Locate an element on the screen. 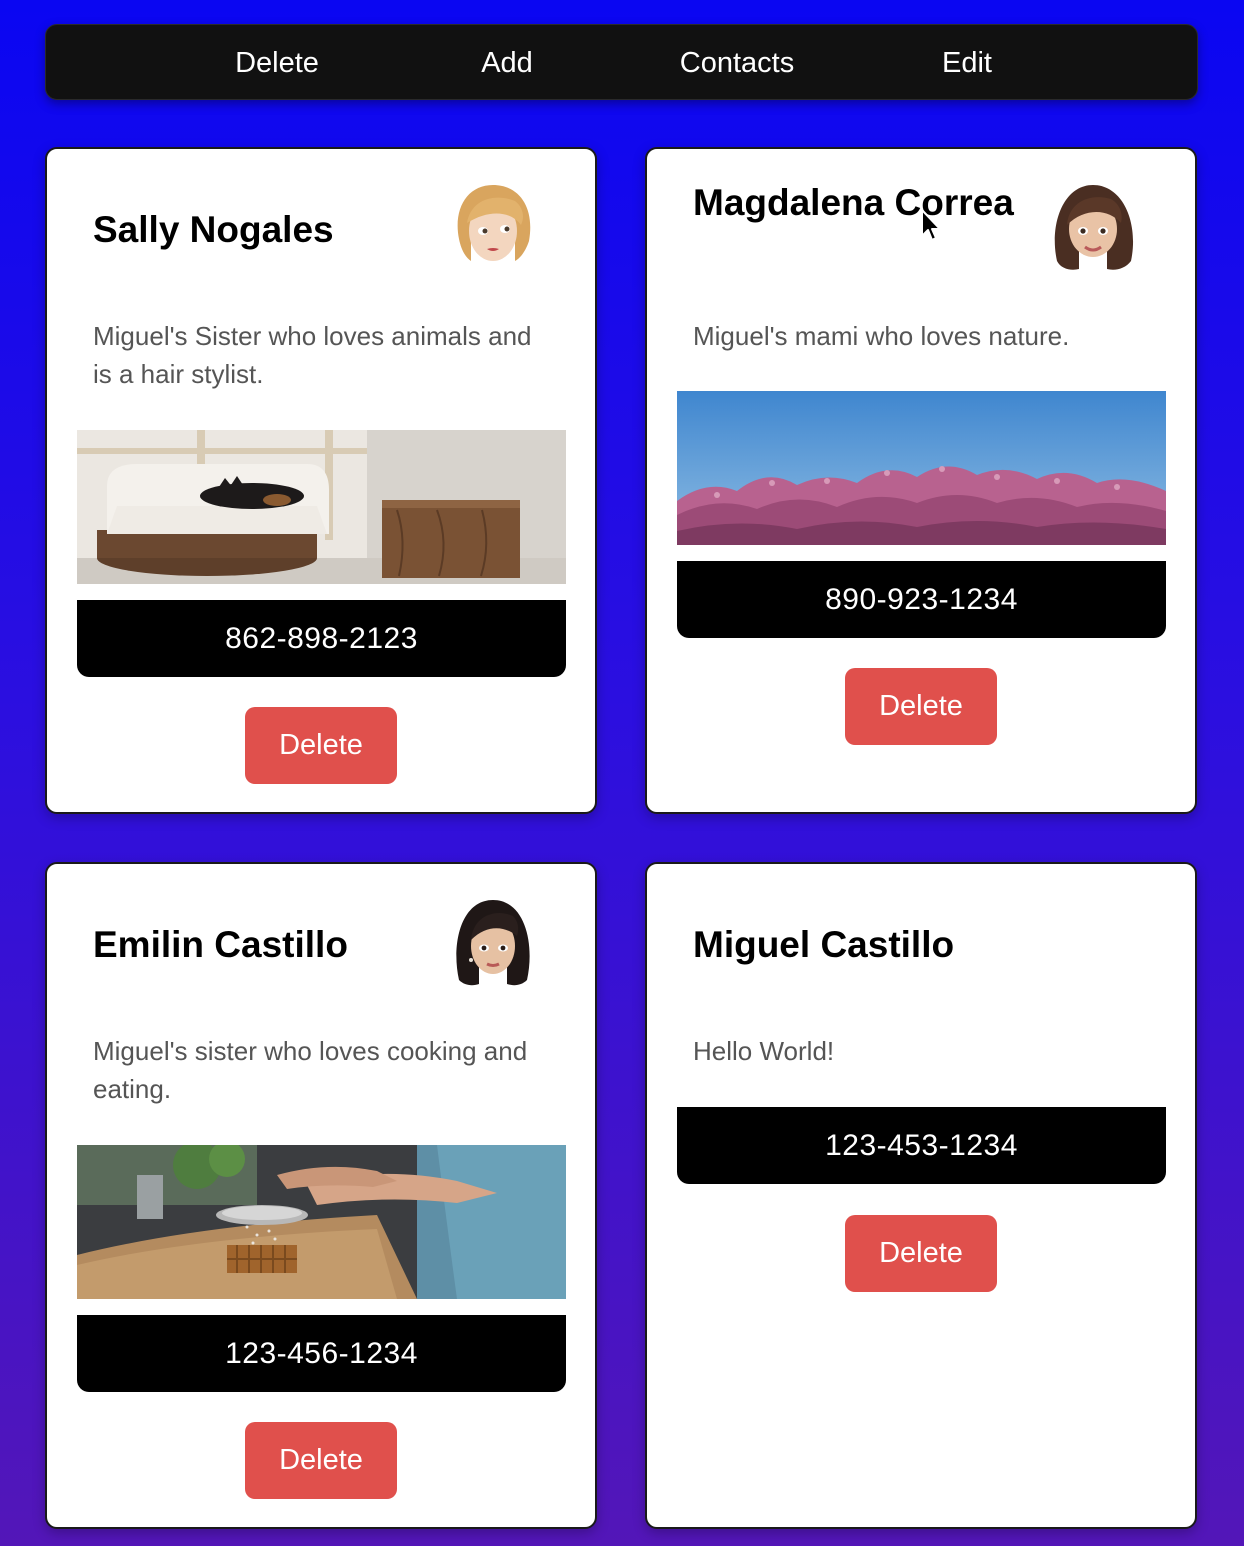 The width and height of the screenshot is (1244, 1546). phone-number-button: 862-898-2123 is located at coordinates (321, 638).